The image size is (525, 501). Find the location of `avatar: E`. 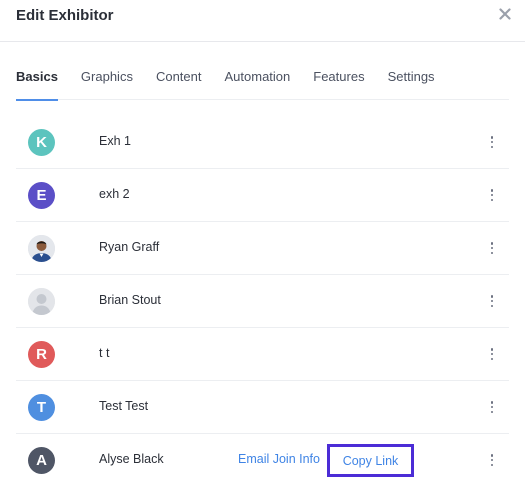

avatar: E is located at coordinates (41, 195).